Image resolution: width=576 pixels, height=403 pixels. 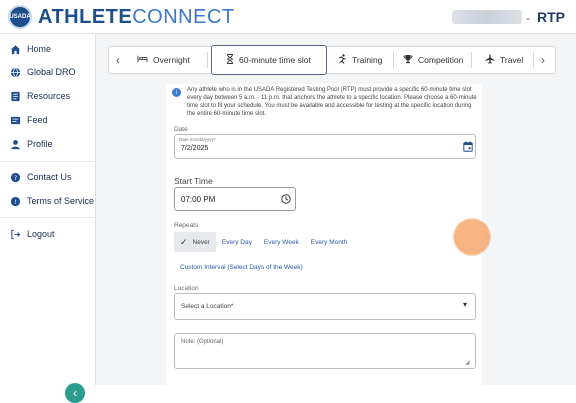 I want to click on repeats-never-button: ✓ Never, so click(x=195, y=242).